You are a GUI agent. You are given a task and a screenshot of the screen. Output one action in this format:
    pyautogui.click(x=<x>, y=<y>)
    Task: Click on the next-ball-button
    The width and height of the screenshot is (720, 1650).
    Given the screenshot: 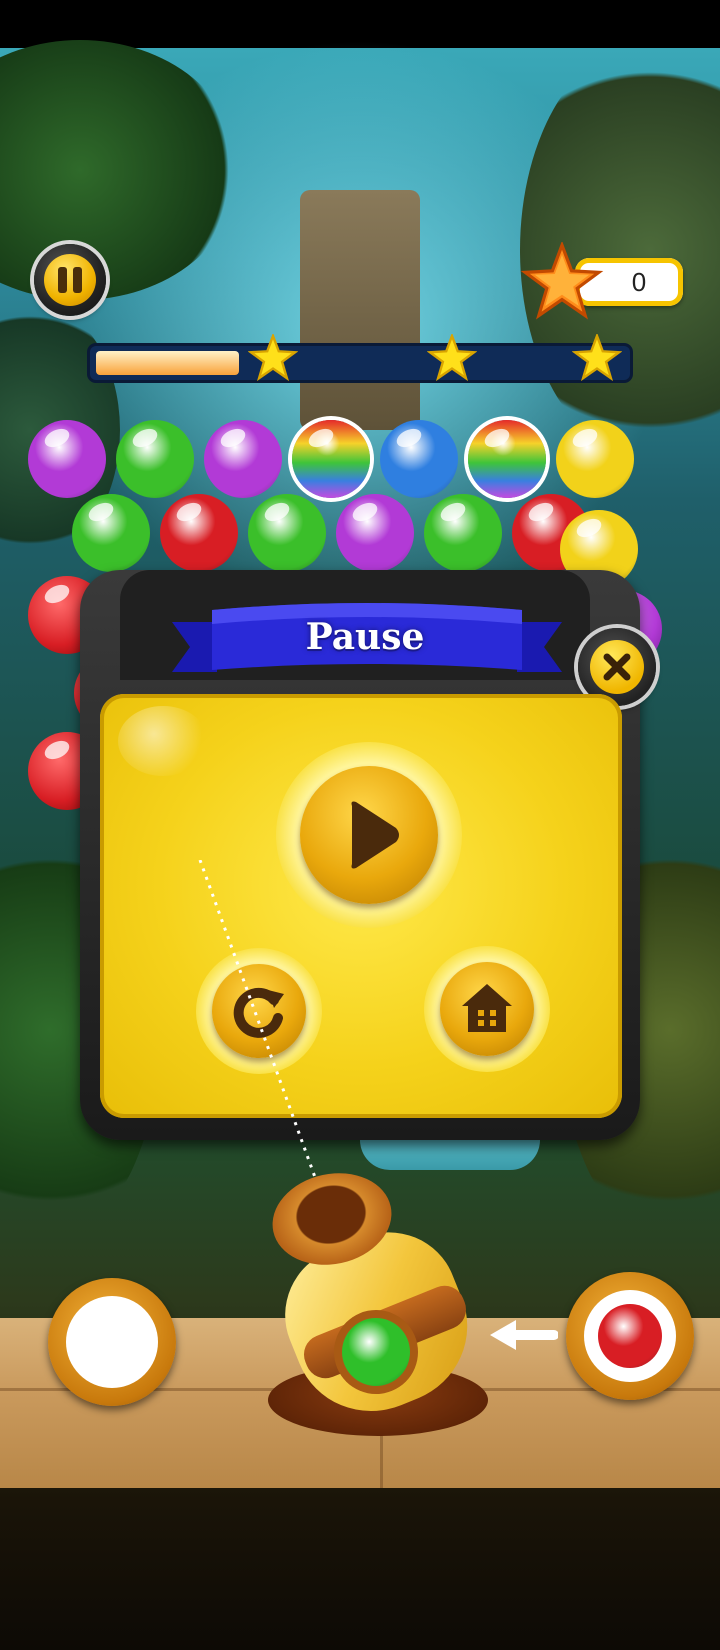 What is the action you would take?
    pyautogui.click(x=630, y=1336)
    